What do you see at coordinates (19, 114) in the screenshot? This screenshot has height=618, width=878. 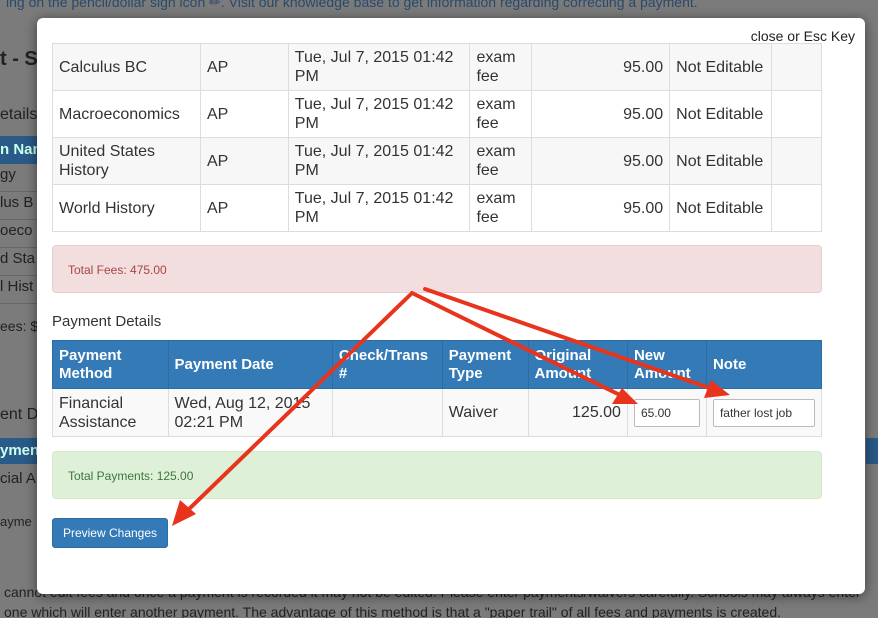 I see `background-details-label: etails` at bounding box center [19, 114].